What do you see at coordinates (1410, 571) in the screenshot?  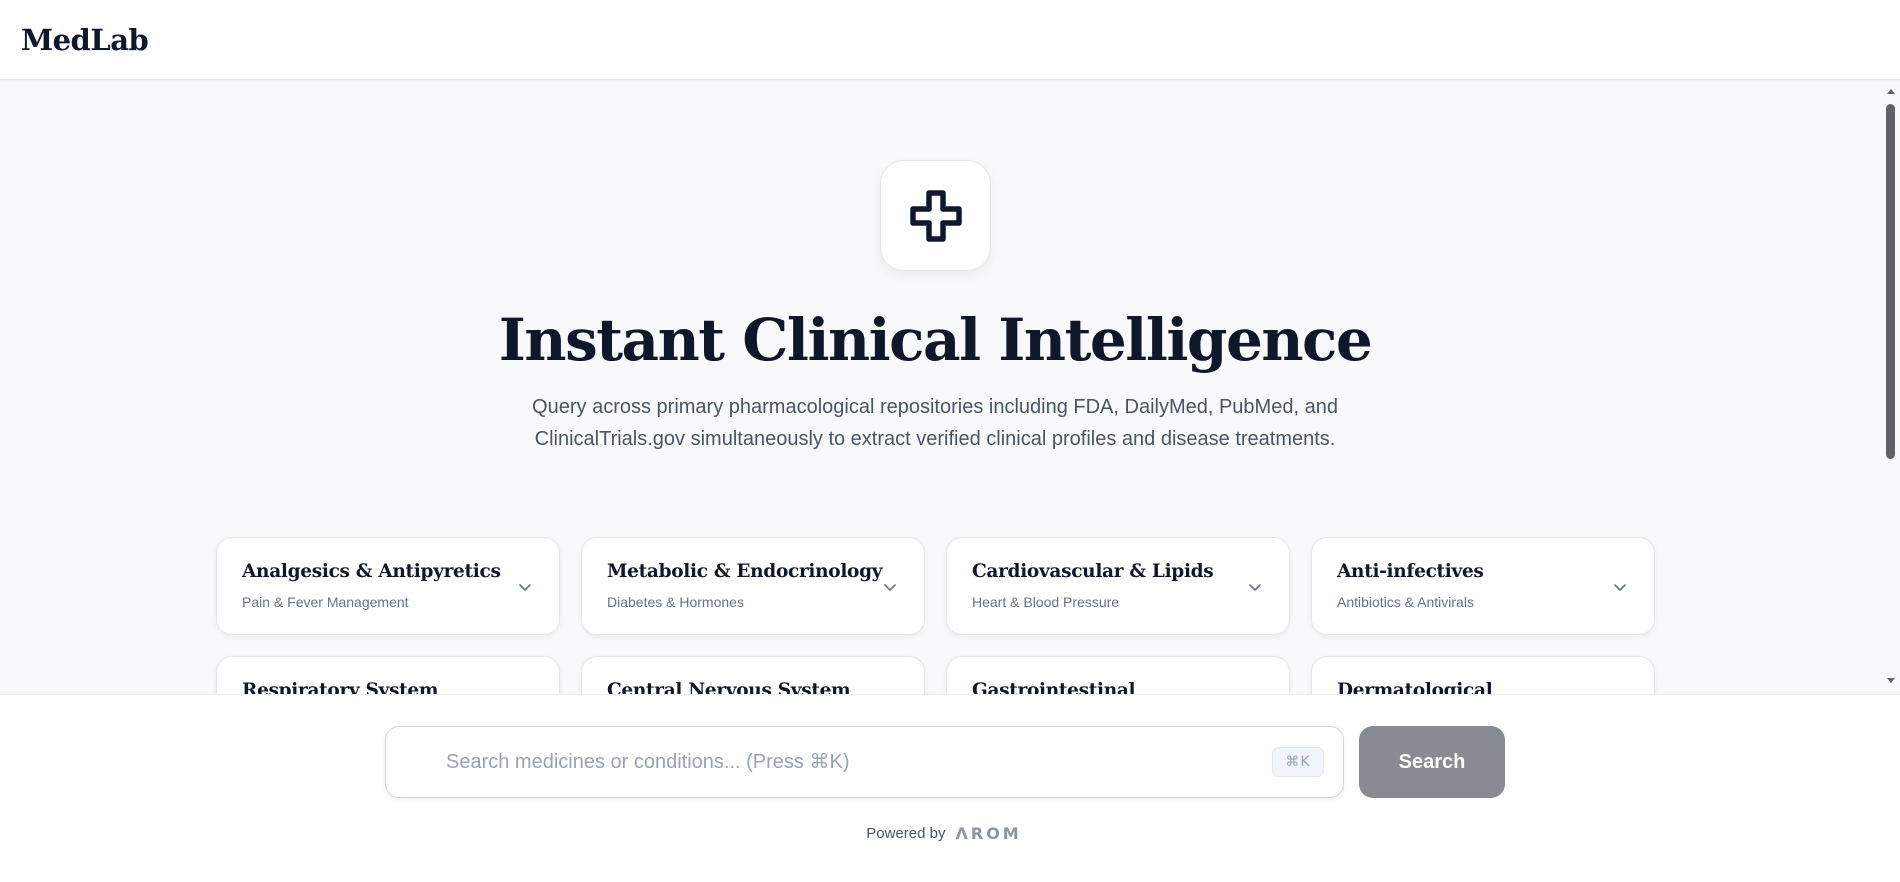 I see `category-title: Anti-infectives` at bounding box center [1410, 571].